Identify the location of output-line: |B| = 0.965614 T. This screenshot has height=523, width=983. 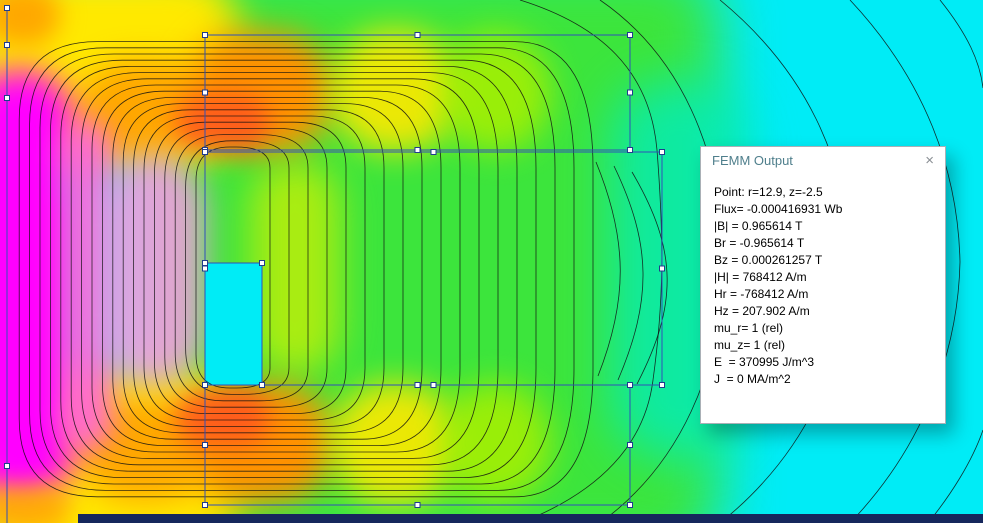
(758, 226).